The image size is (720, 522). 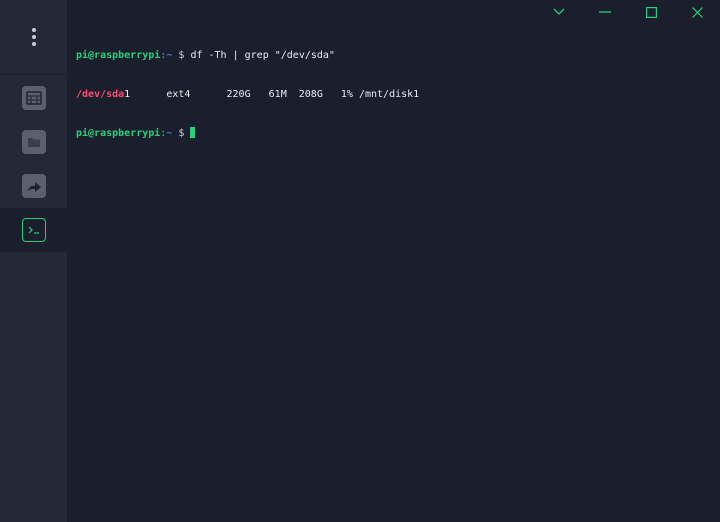 I want to click on sidebar, so click(x=33, y=261).